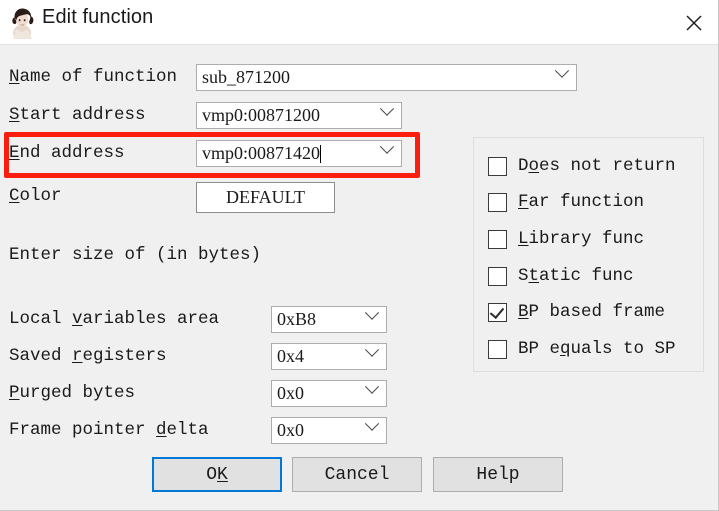 This screenshot has height=511, width=719. Describe the element at coordinates (290, 393) in the screenshot. I see `purged-bytes-value: 0x0` at that location.